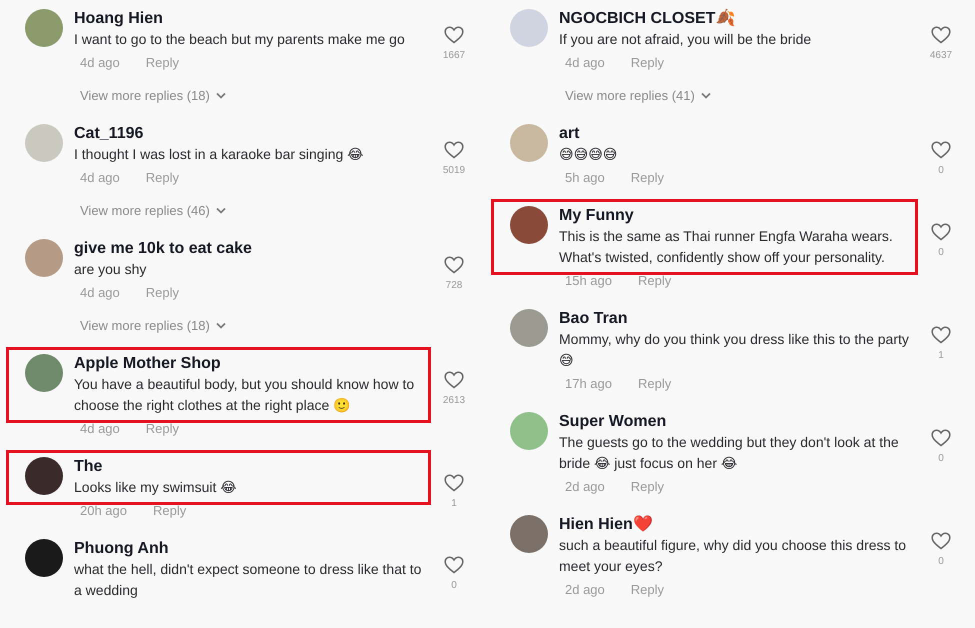  What do you see at coordinates (454, 170) in the screenshot?
I see `like-count: 5019` at bounding box center [454, 170].